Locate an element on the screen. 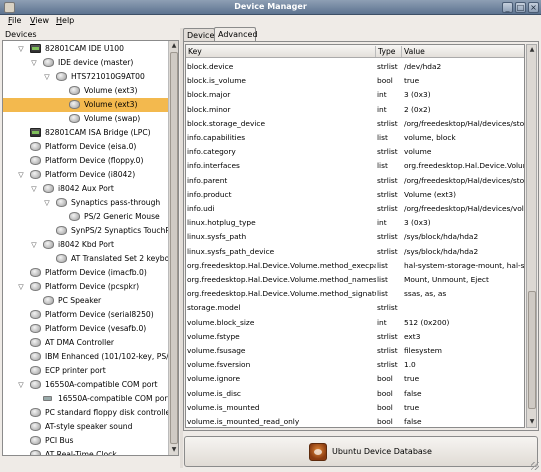 Image resolution: width=541 pixels, height=472 pixels. tree-item: Volume (swap) is located at coordinates (87, 119).